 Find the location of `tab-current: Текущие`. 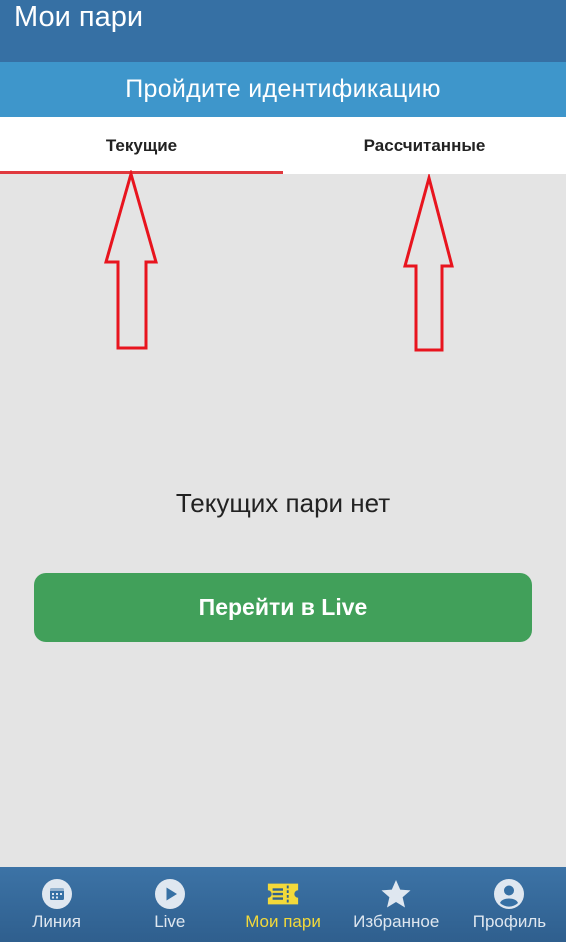

tab-current: Текущие is located at coordinates (141, 145).